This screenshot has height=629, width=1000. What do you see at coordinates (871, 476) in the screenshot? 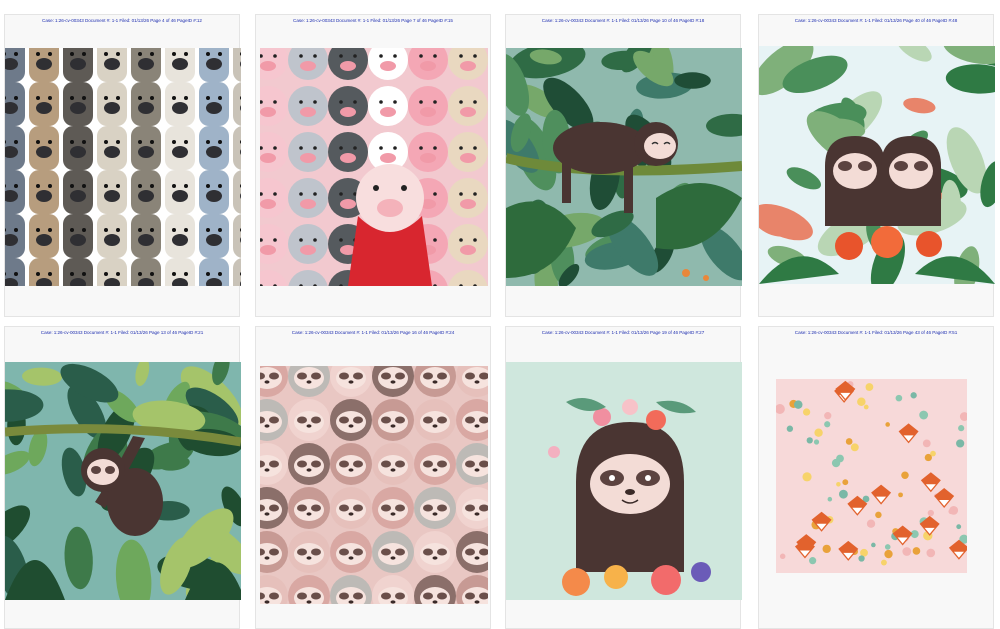
I see `artwork-fox-floral-pattern` at bounding box center [871, 476].